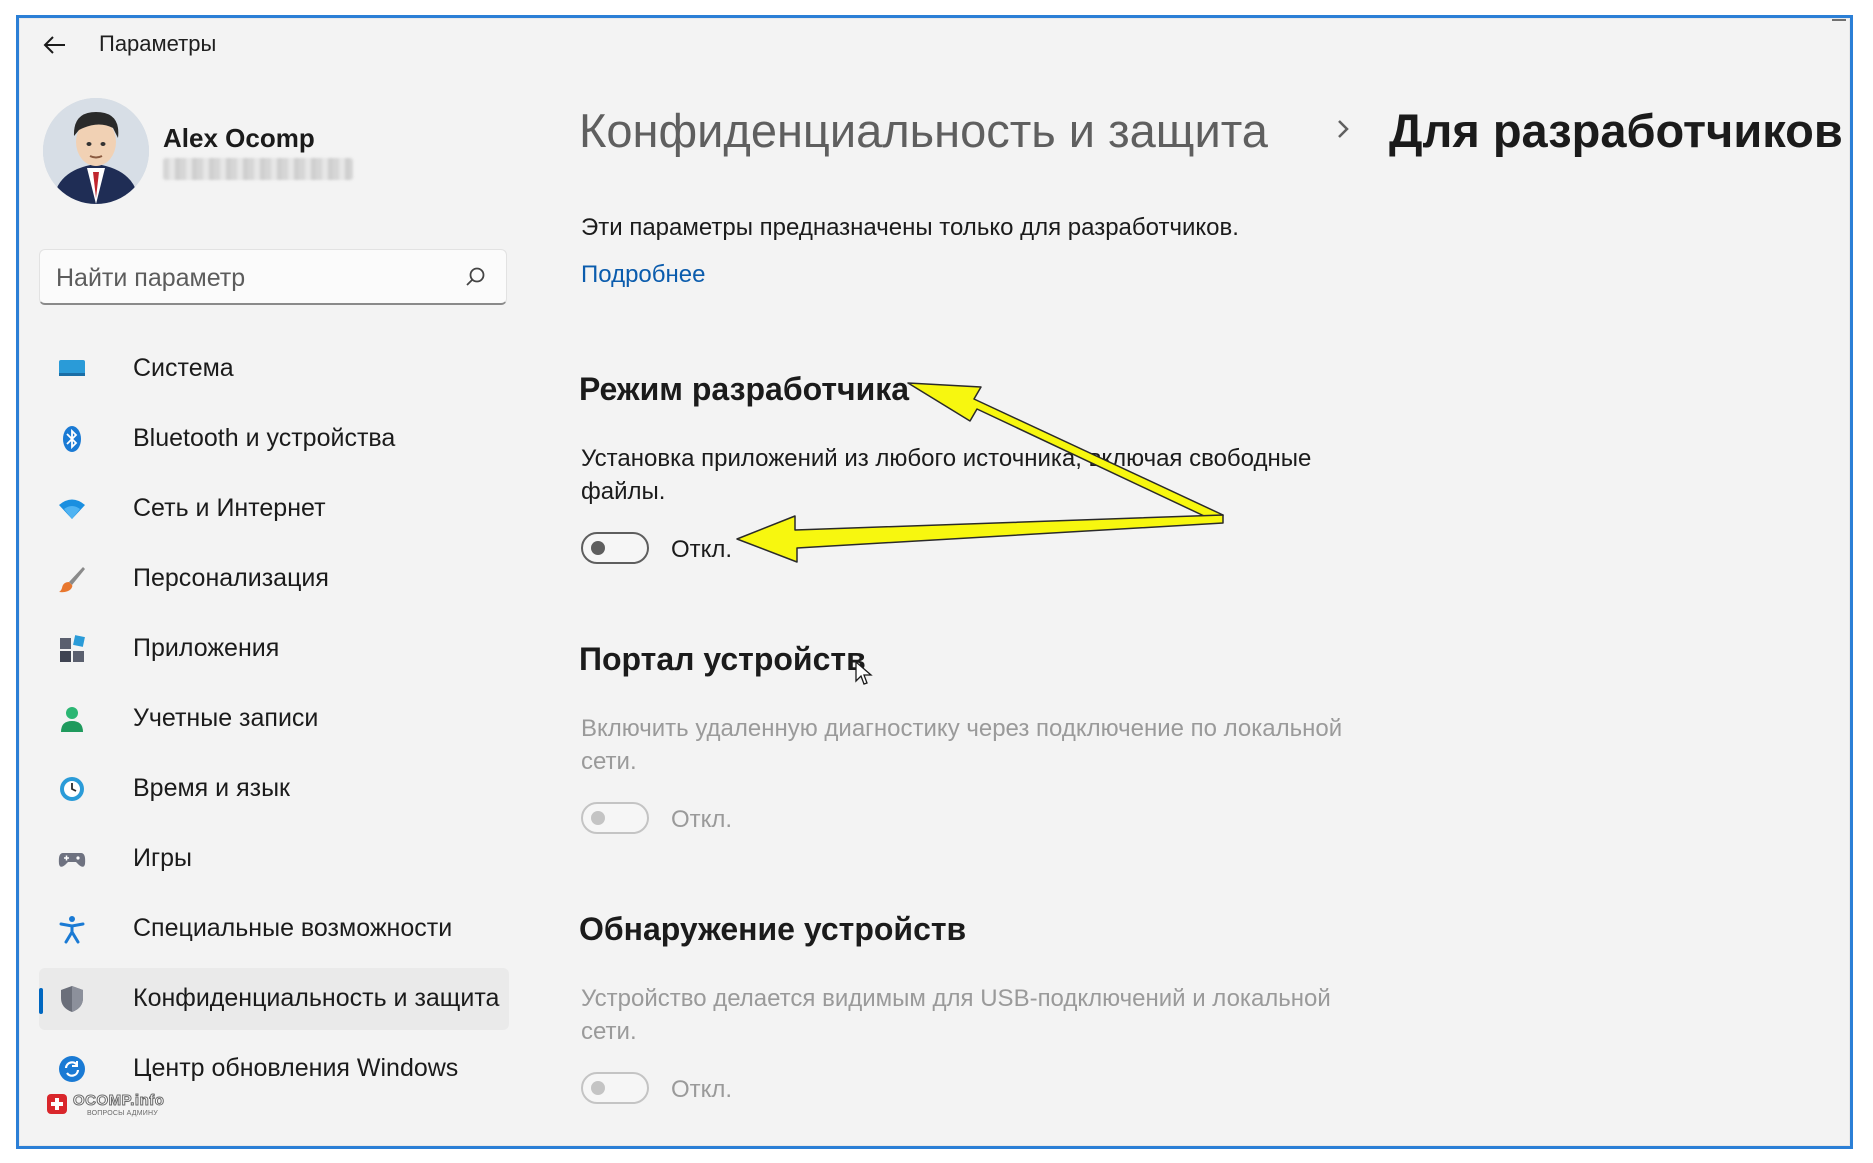 The width and height of the screenshot is (1873, 1163). Describe the element at coordinates (229, 508) in the screenshot. I see `sidebar-item-label: Сеть и Интернет` at that location.